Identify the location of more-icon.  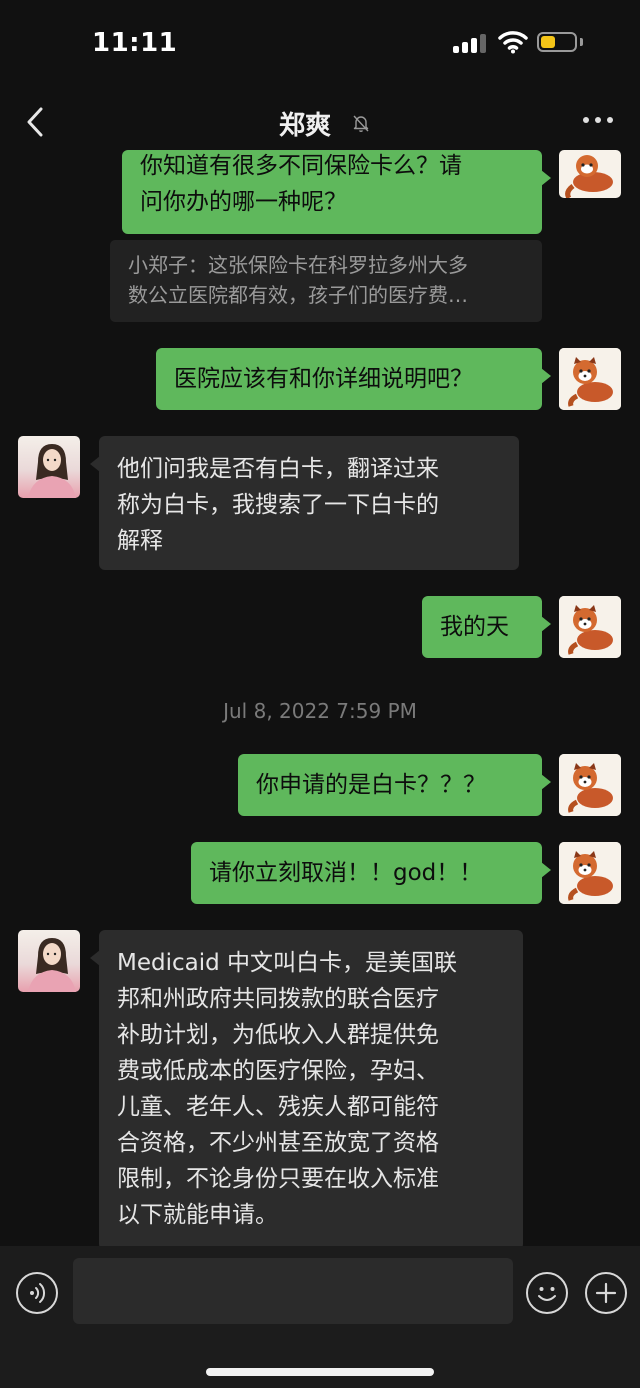
(598, 121).